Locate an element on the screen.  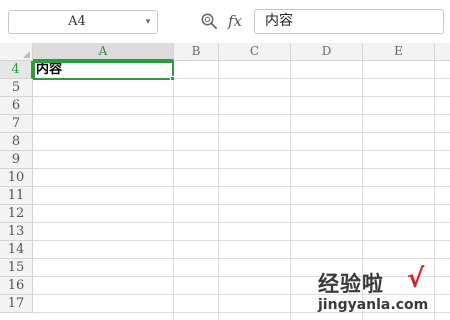
column-header-d: D is located at coordinates (327, 52).